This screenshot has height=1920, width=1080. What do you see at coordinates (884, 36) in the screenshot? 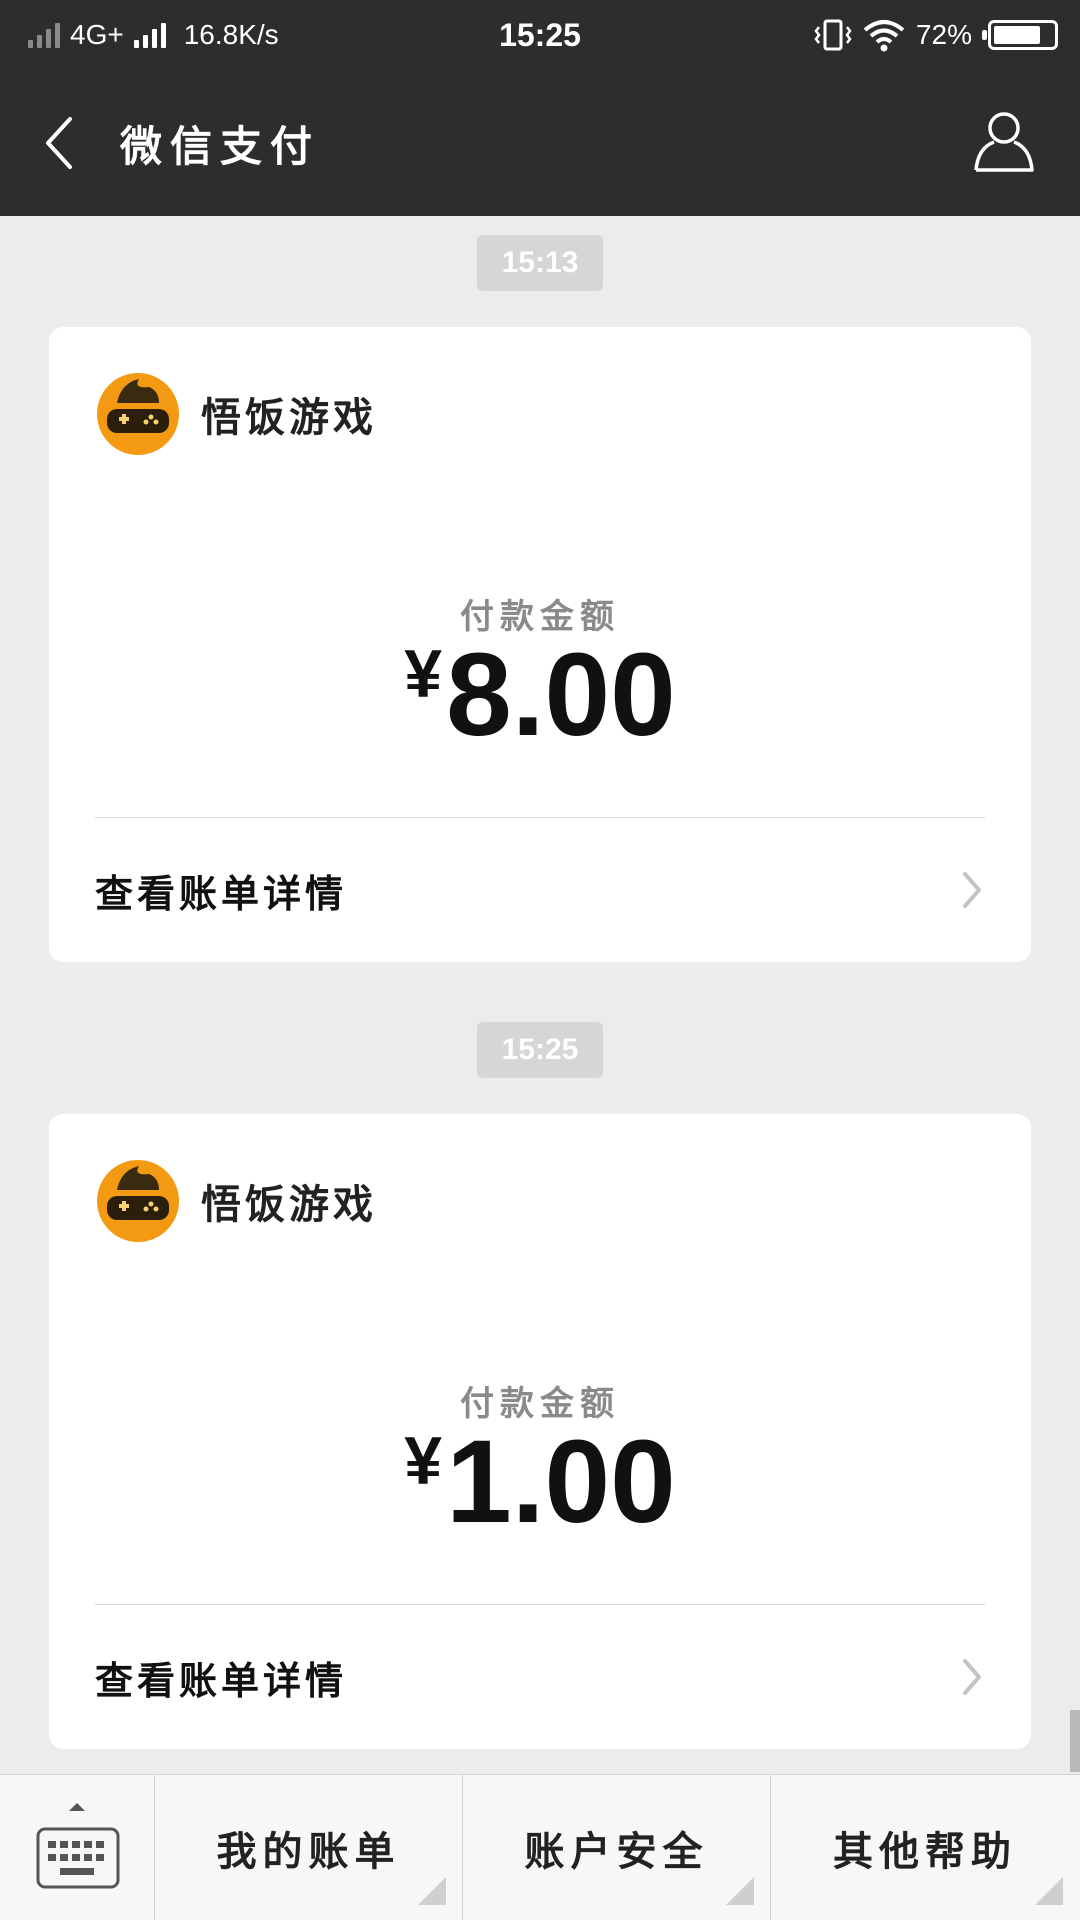
I see `wifi-icon` at bounding box center [884, 36].